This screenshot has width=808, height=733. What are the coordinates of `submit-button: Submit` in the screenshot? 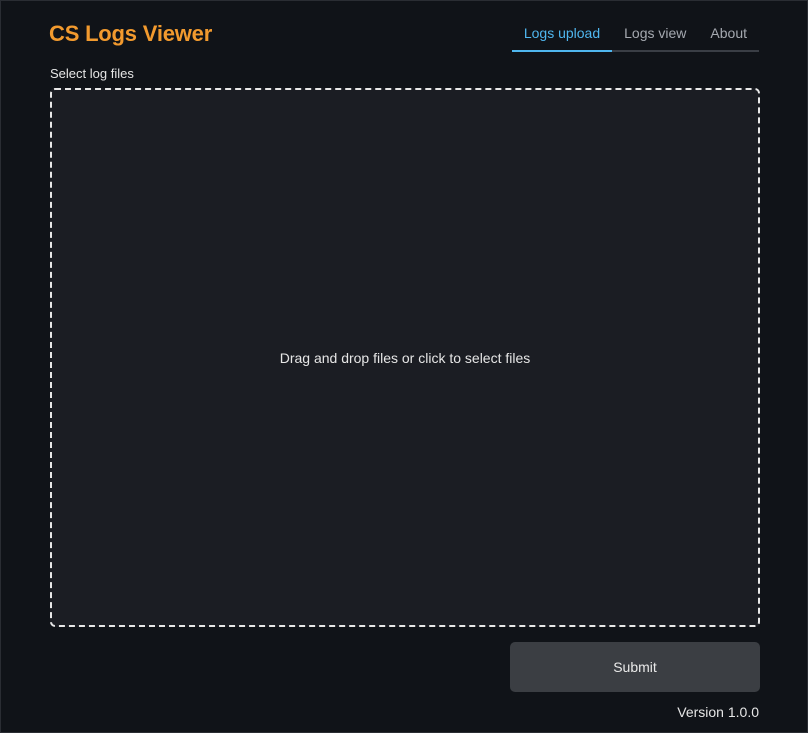 It's located at (635, 667).